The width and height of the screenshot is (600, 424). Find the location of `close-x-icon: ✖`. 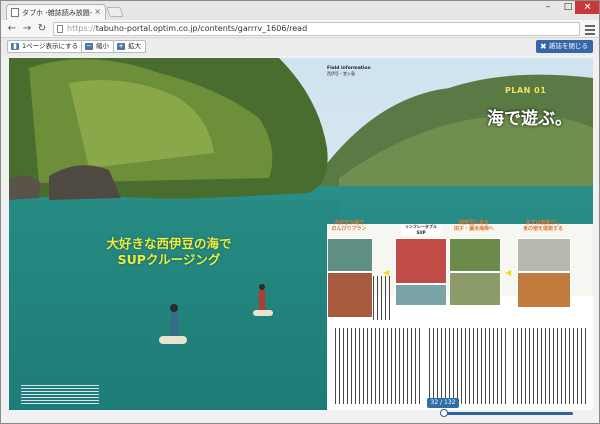

close-x-icon: ✖ is located at coordinates (543, 46).